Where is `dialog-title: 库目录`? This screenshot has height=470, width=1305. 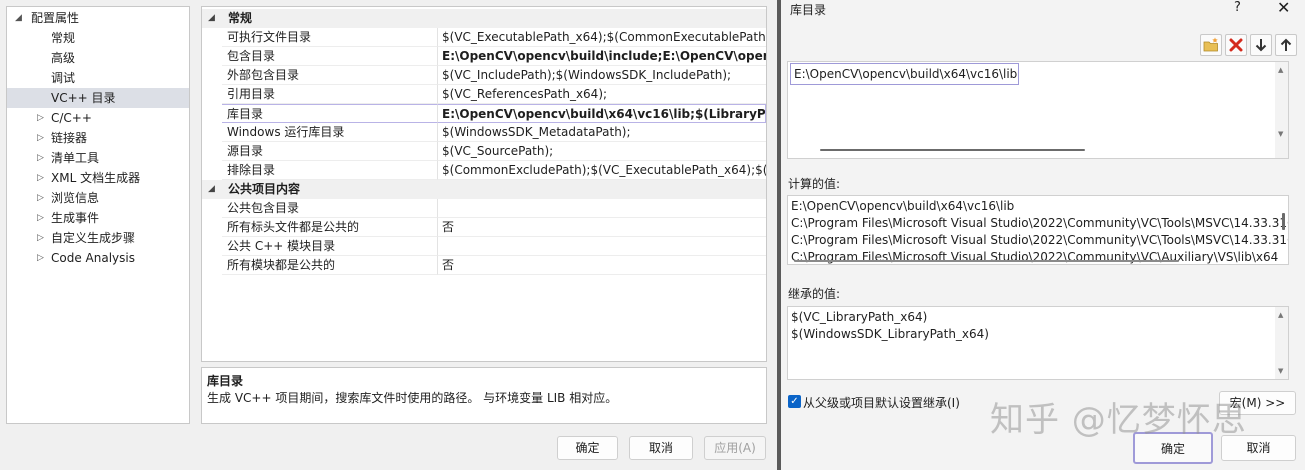 dialog-title: 库目录 is located at coordinates (808, 10).